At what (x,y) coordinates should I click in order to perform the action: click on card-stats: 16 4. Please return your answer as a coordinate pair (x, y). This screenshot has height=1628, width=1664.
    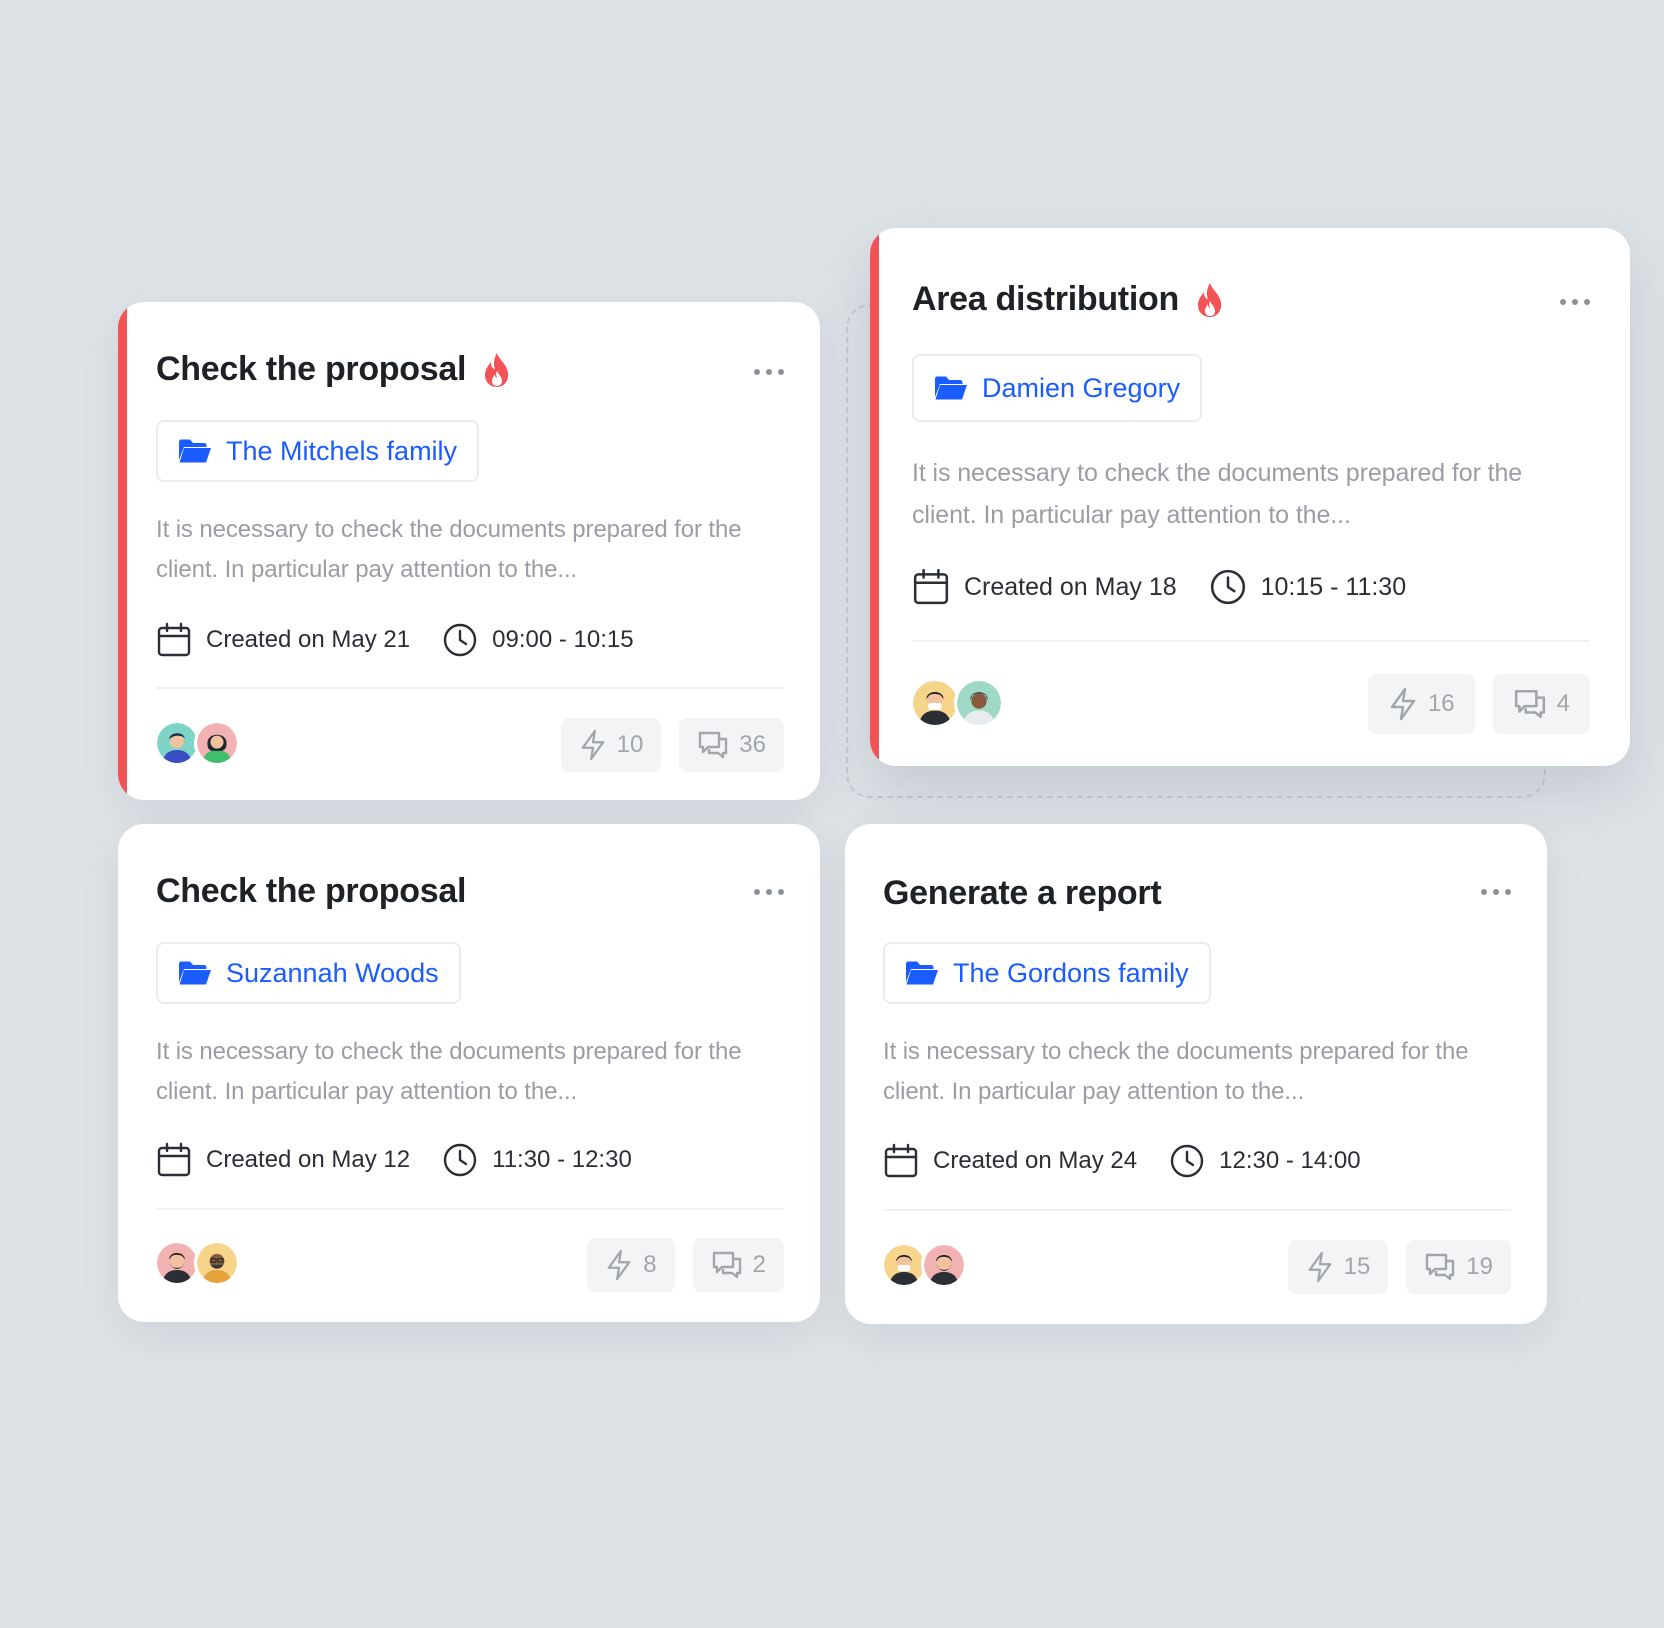
    Looking at the image, I should click on (1478, 704).